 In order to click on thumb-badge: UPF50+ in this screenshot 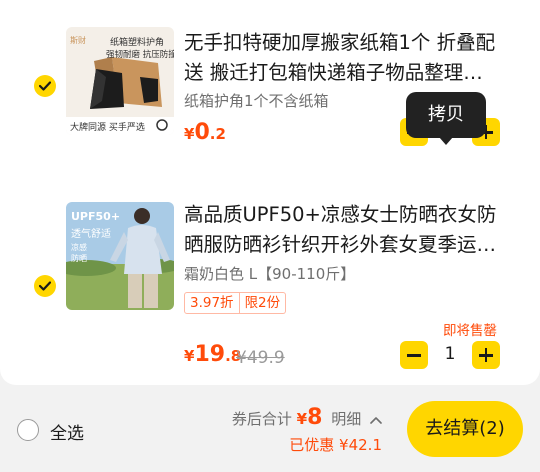, I will do `click(96, 216)`.